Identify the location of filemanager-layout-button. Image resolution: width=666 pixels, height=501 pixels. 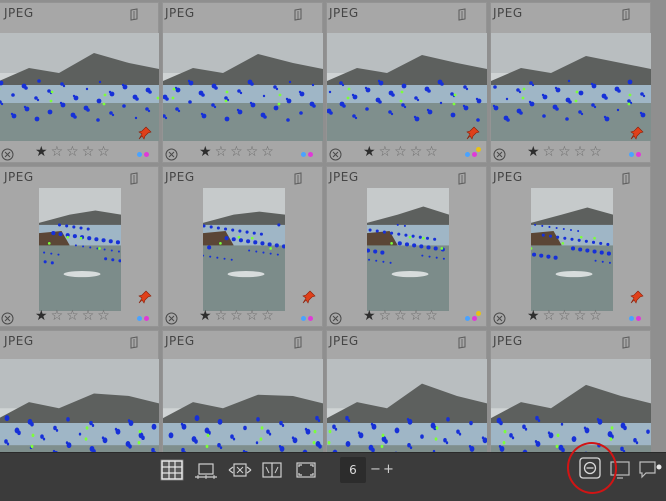
(172, 470).